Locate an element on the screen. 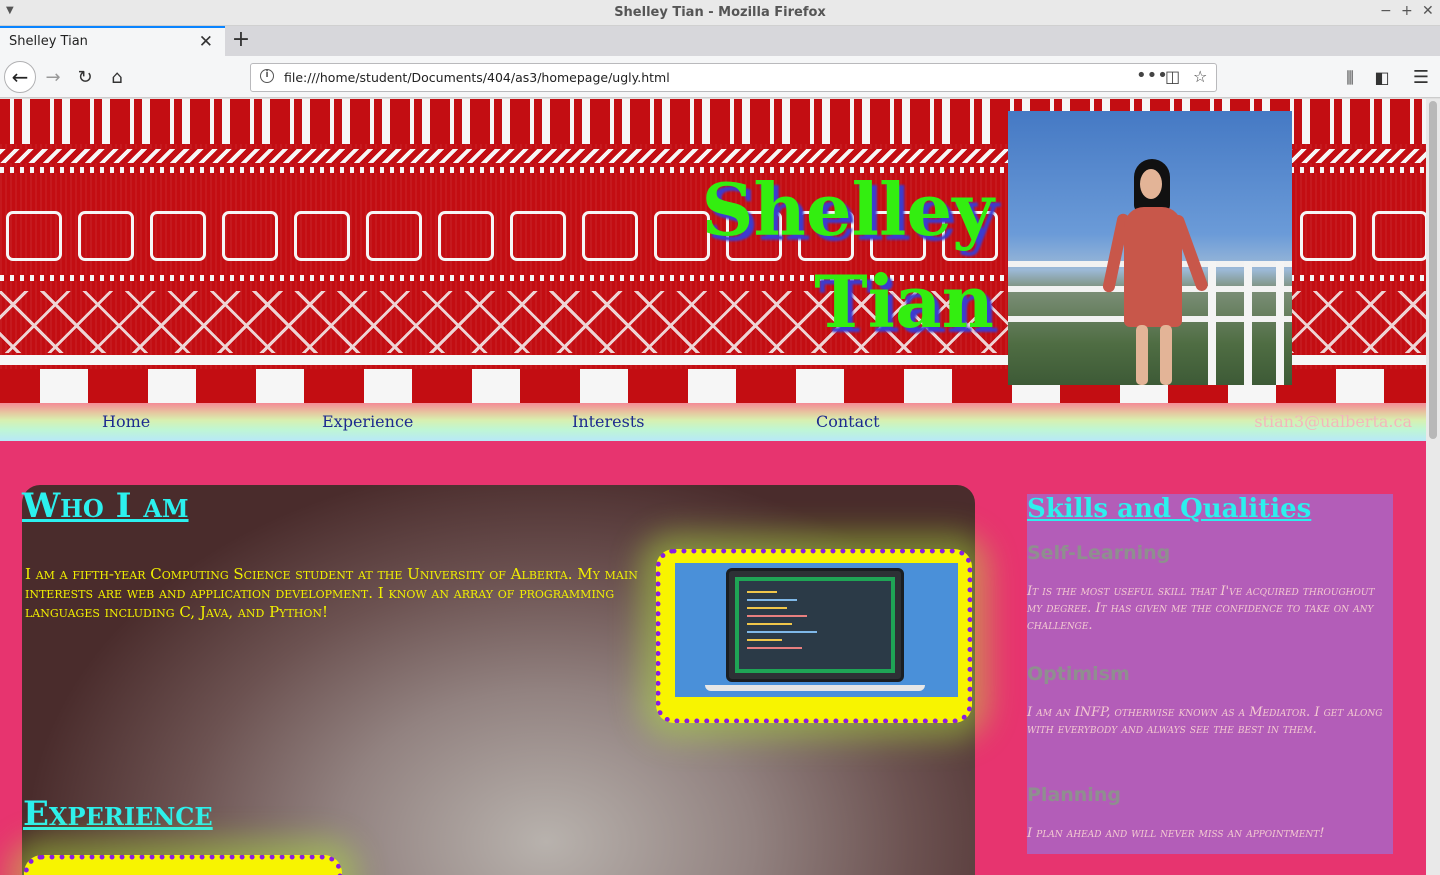 Image resolution: width=1440 pixels, height=875 pixels. library-icon: ⫼ is located at coordinates (1350, 78).